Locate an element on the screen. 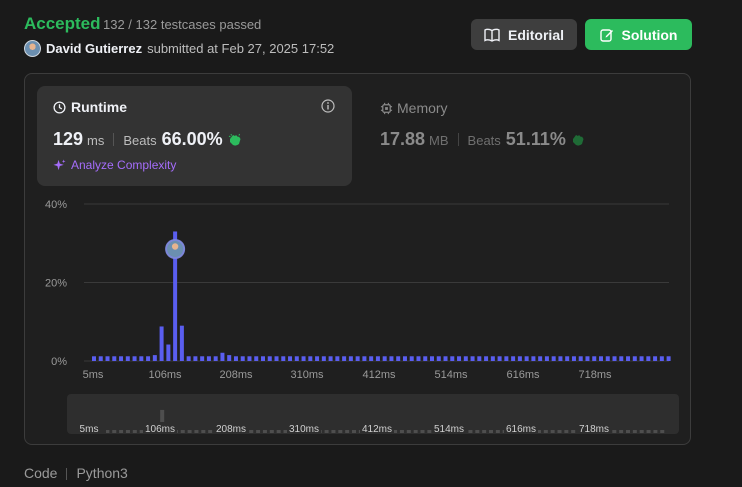 This screenshot has width=742, height=487. y-tick-label: 40% is located at coordinates (56, 205).